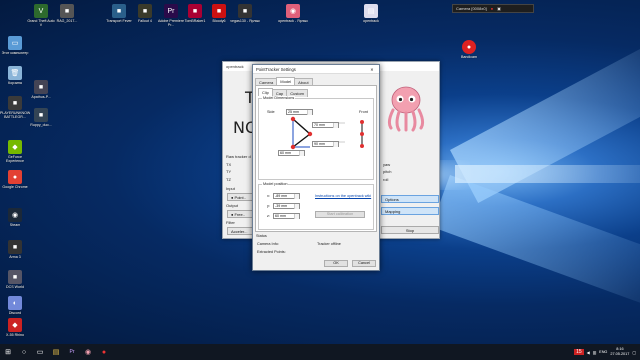  Describe the element at coordinates (240, 214) in the screenshot. I see `output-select: ● Free..` at that location.